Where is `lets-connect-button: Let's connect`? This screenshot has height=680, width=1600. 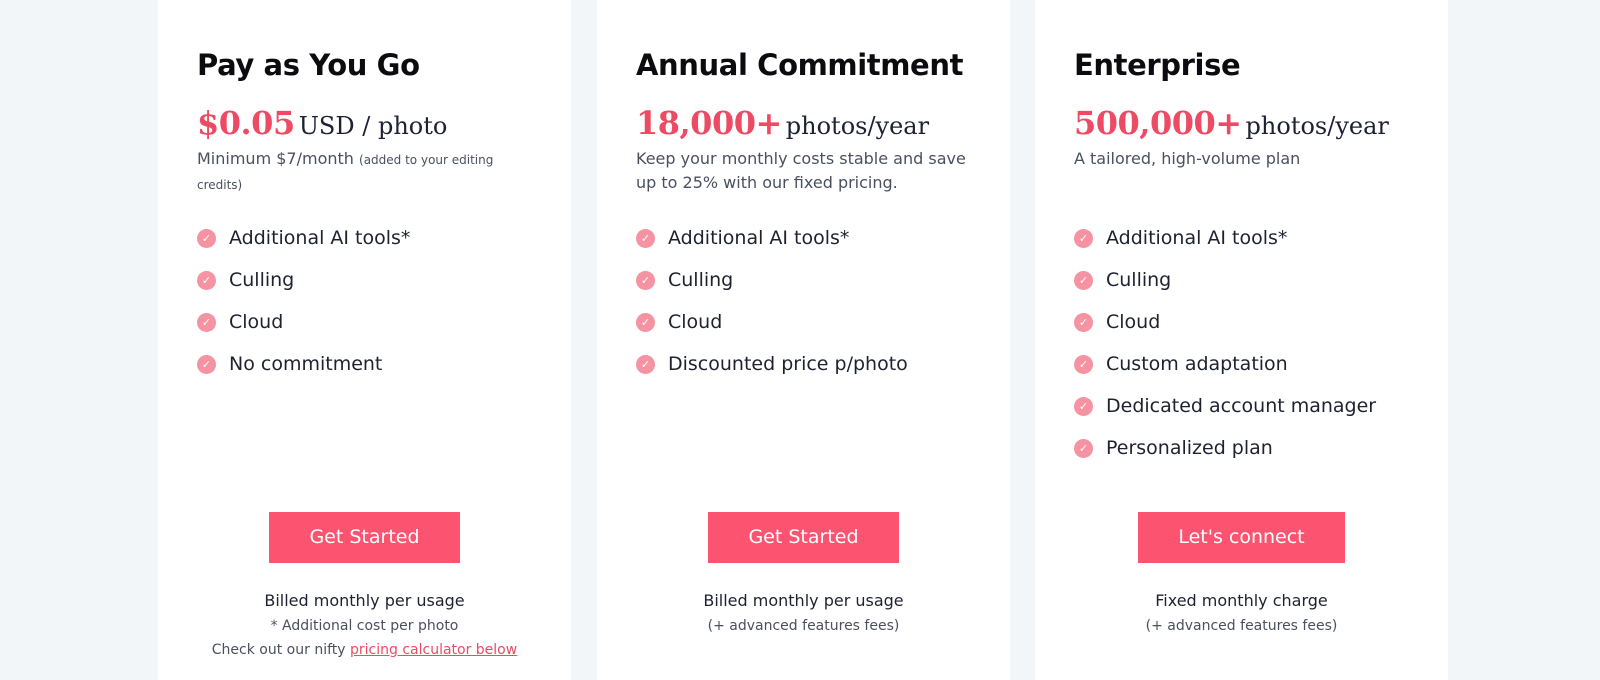 lets-connect-button: Let's connect is located at coordinates (1241, 537).